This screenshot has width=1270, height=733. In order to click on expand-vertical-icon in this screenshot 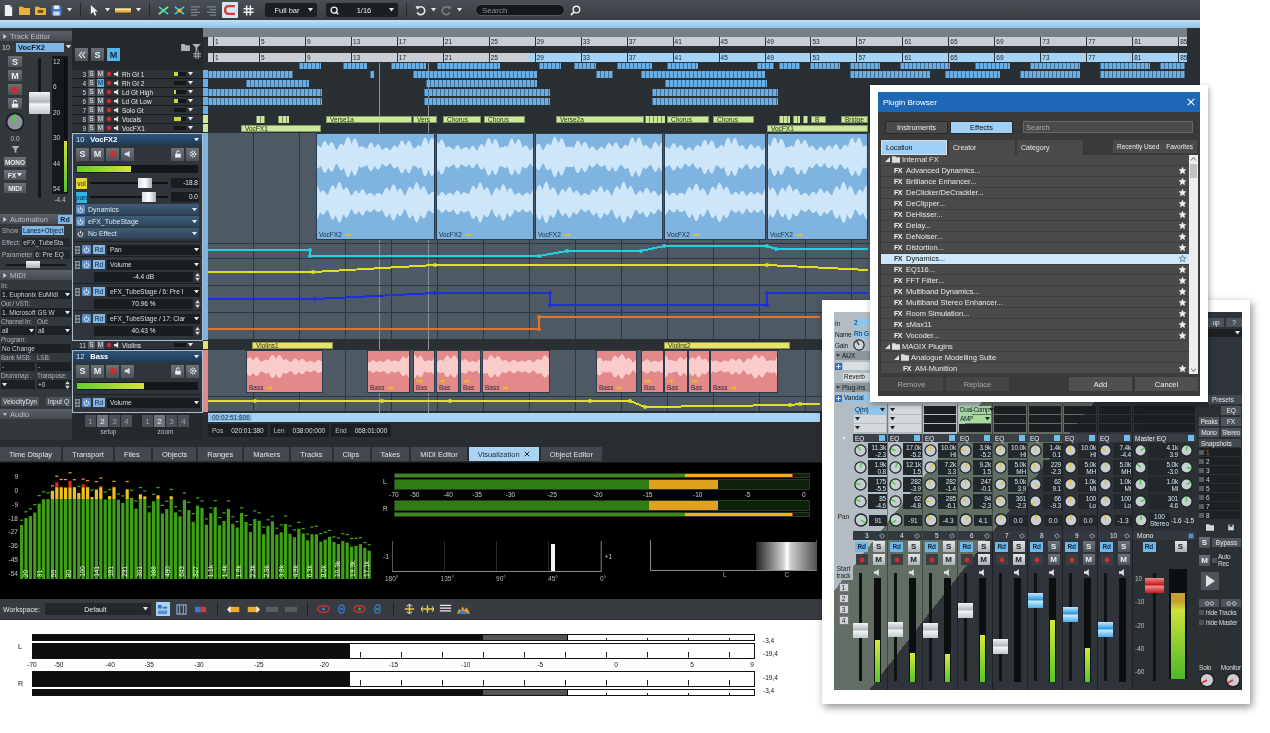, I will do `click(409, 609)`.